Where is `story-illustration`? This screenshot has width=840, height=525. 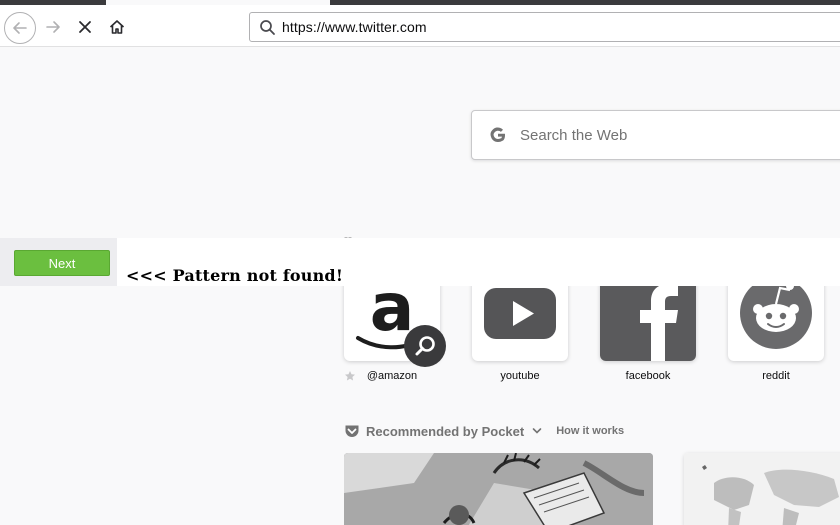 story-illustration is located at coordinates (498, 489).